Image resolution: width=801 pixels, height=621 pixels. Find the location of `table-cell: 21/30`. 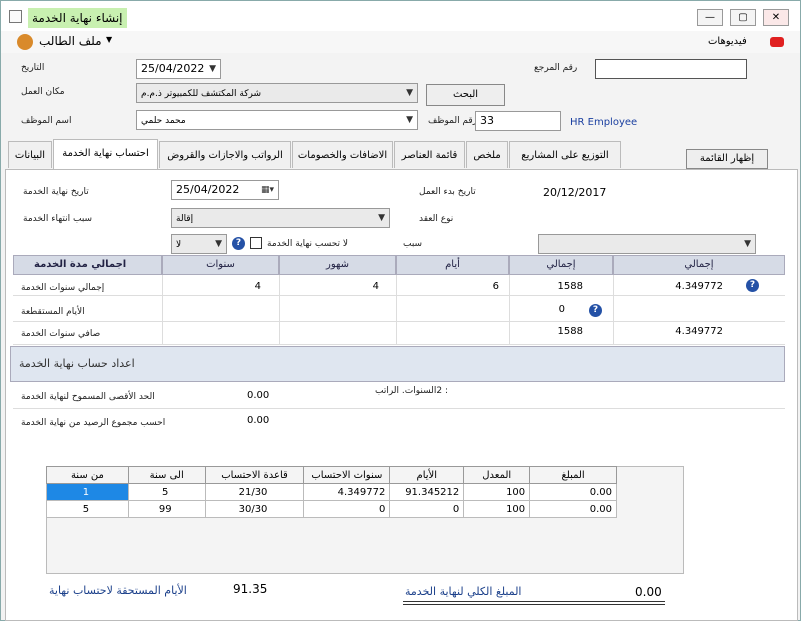

table-cell: 21/30 is located at coordinates (254, 492).